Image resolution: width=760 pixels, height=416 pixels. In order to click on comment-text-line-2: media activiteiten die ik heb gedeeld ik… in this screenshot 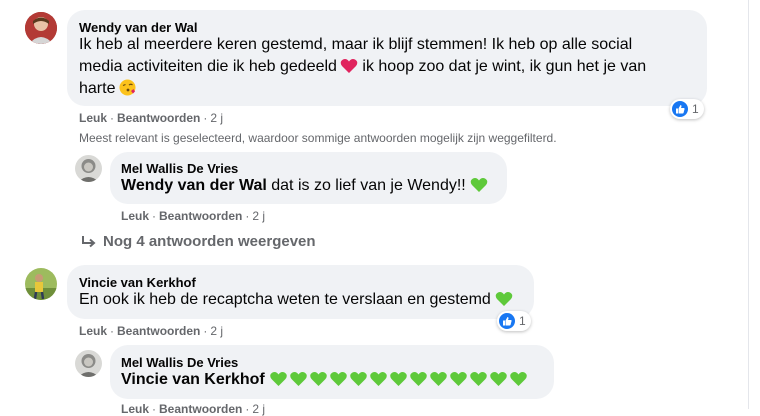, I will do `click(362, 67)`.